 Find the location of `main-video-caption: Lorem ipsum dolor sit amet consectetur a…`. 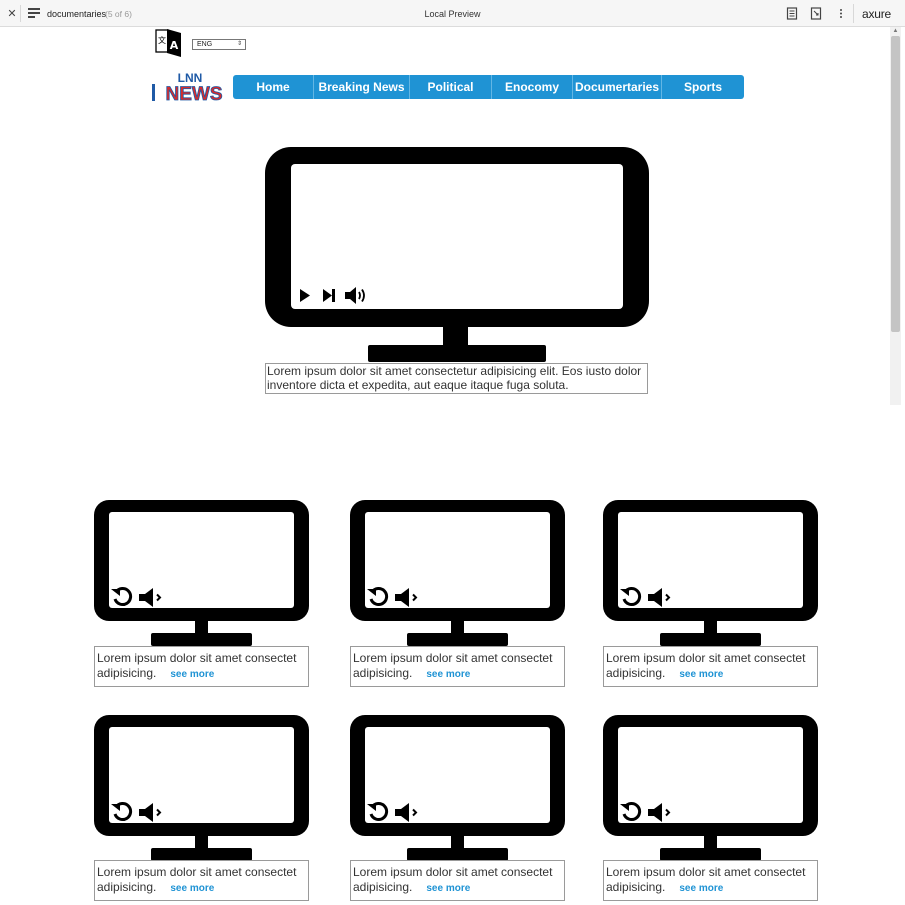

main-video-caption: Lorem ipsum dolor sit amet consectetur a… is located at coordinates (456, 378).